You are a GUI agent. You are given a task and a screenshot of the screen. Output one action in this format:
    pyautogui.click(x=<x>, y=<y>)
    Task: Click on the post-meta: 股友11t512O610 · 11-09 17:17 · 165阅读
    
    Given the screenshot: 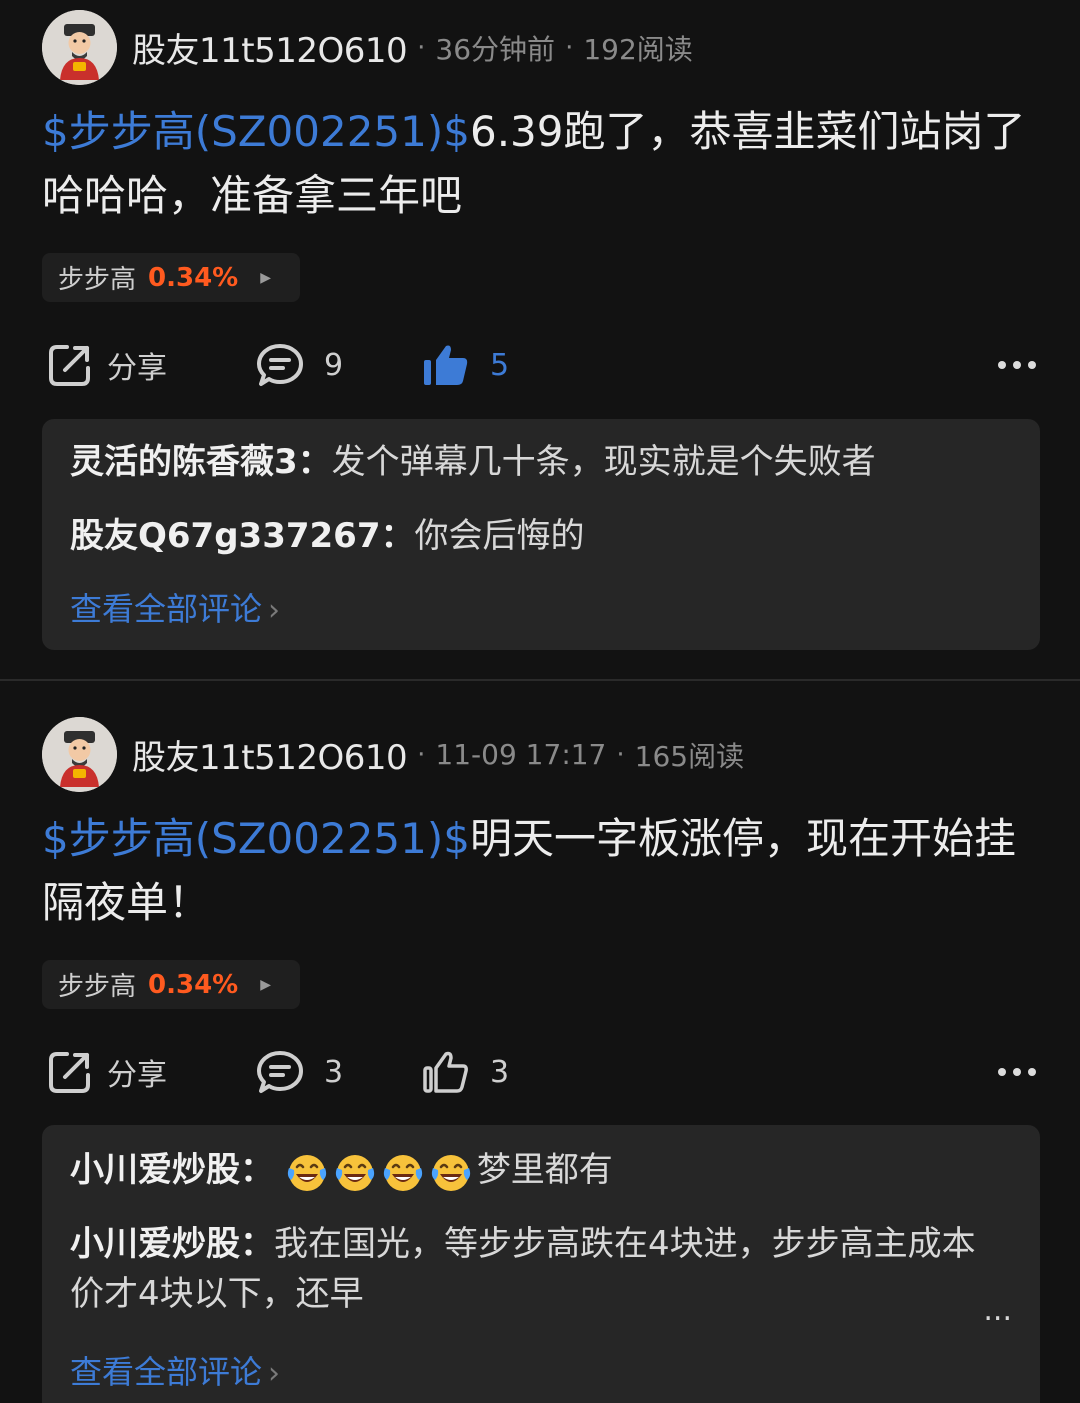 What is the action you would take?
    pyautogui.click(x=438, y=754)
    